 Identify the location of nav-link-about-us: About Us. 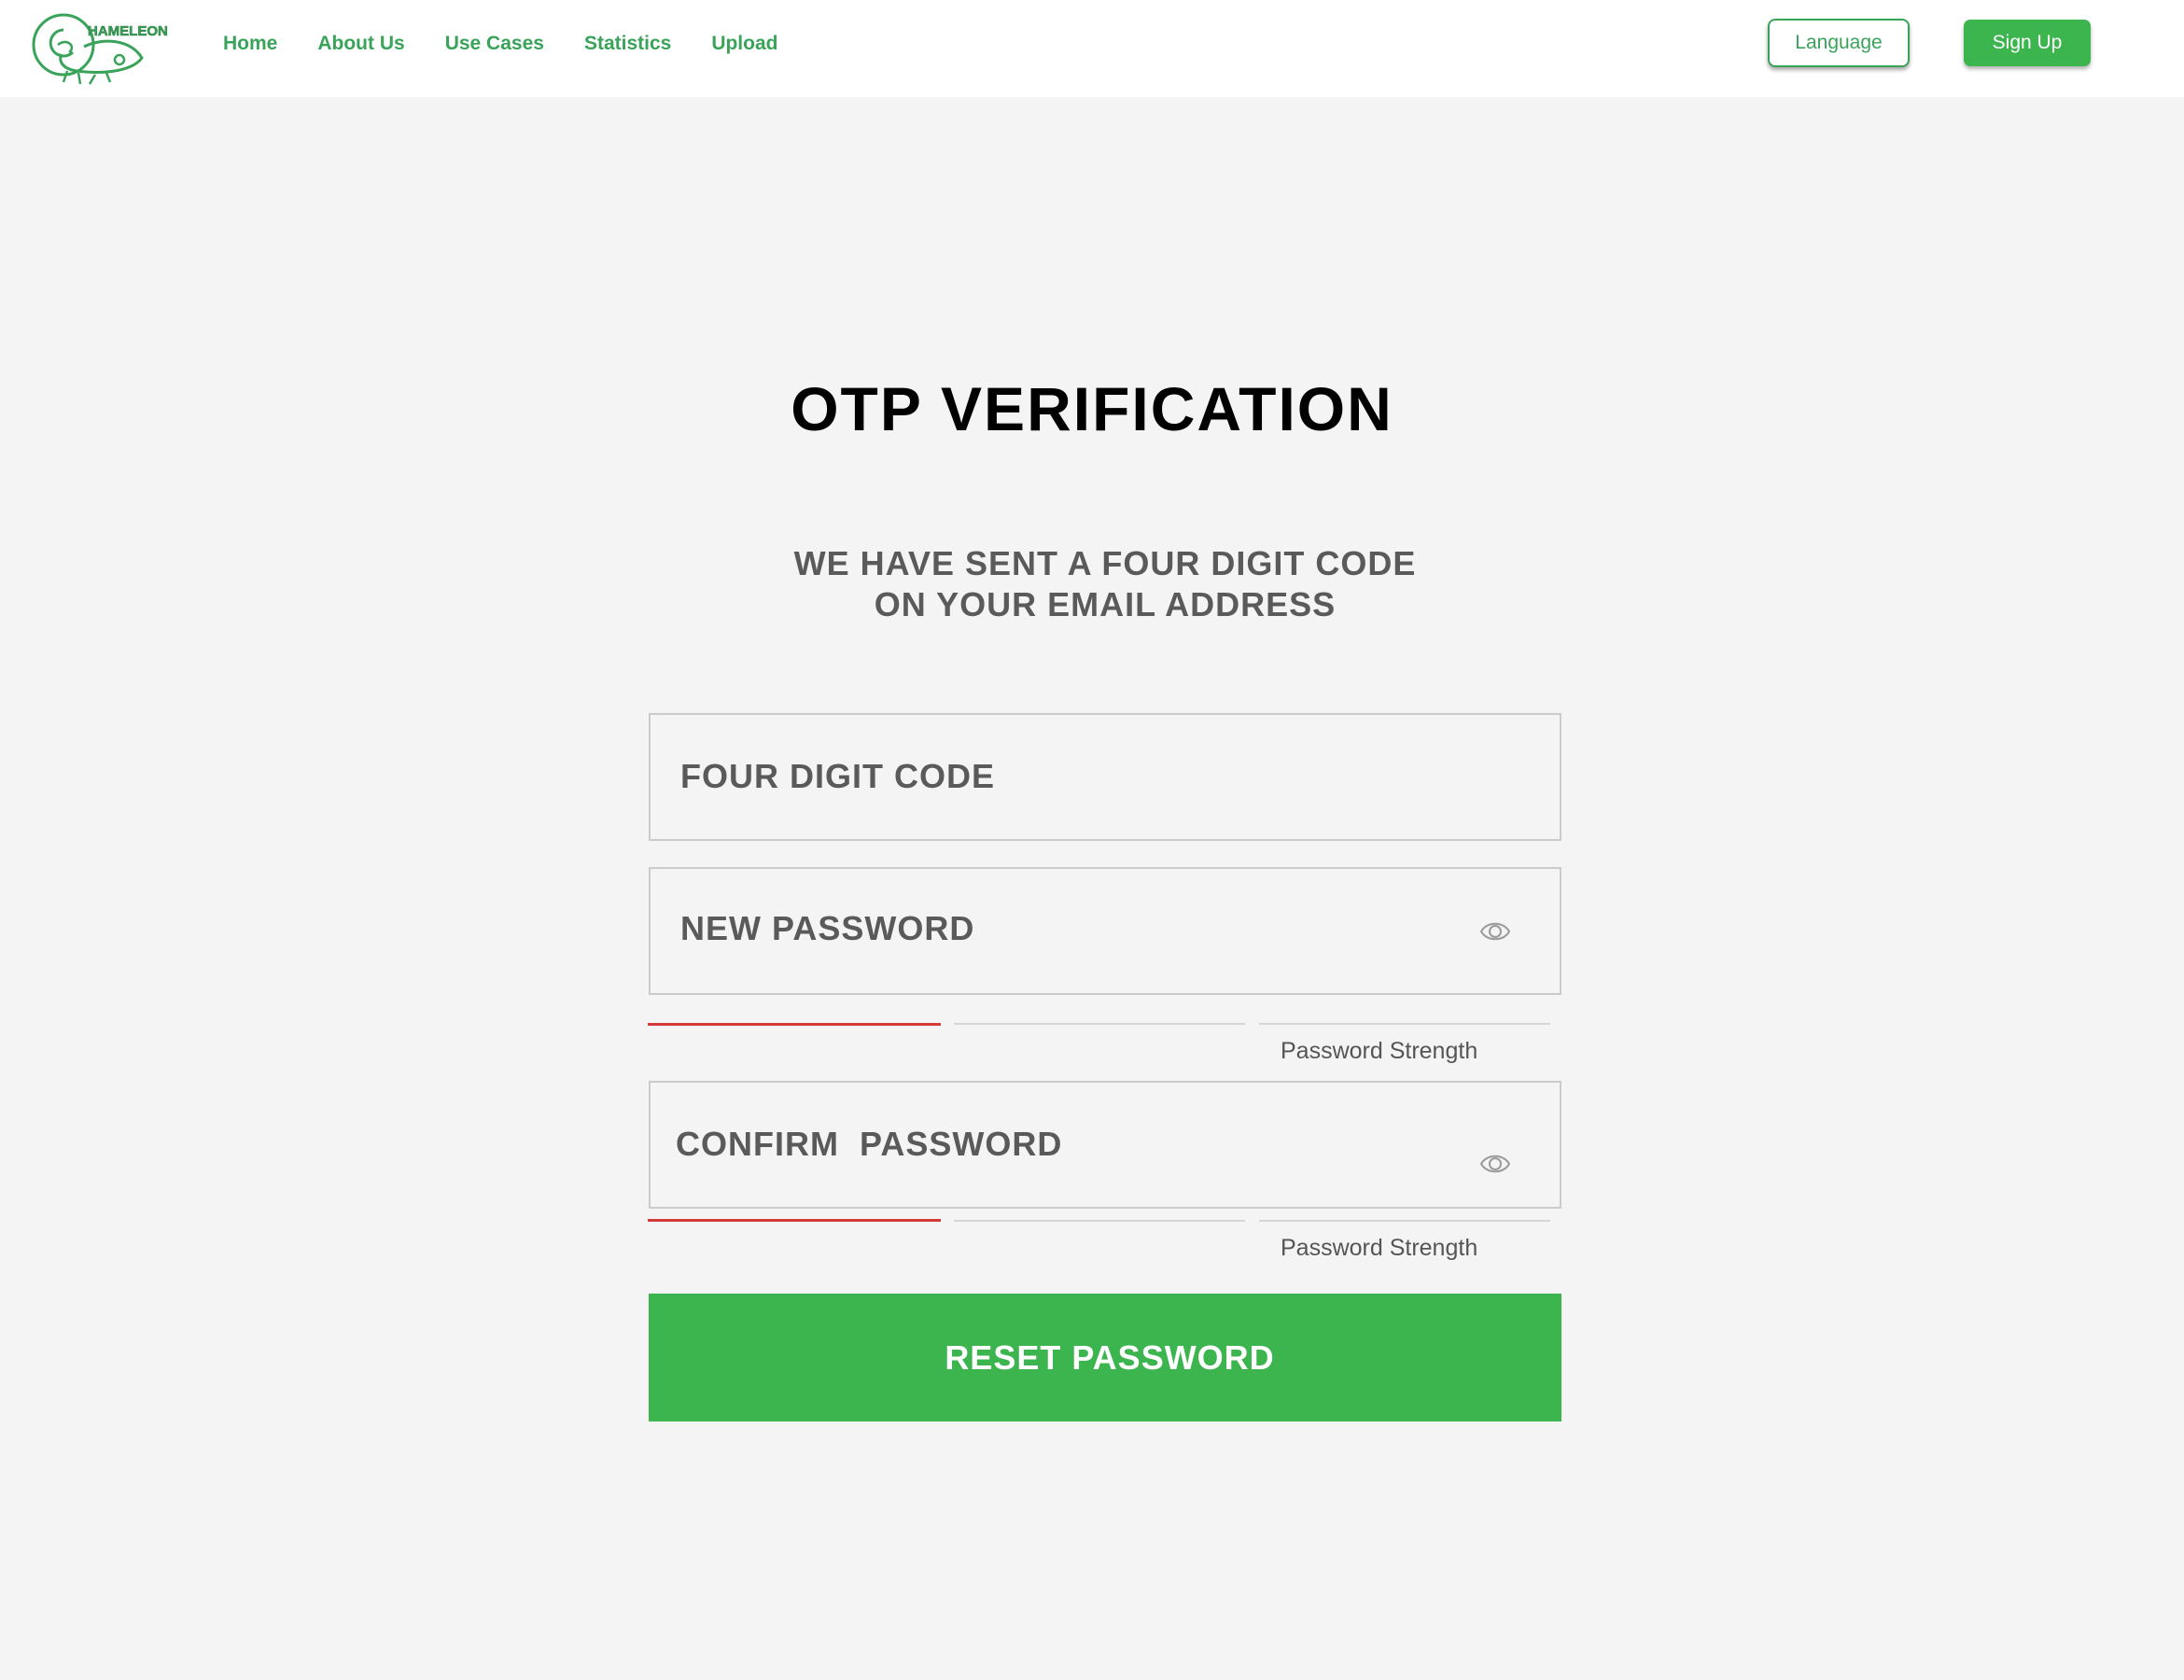
(360, 44).